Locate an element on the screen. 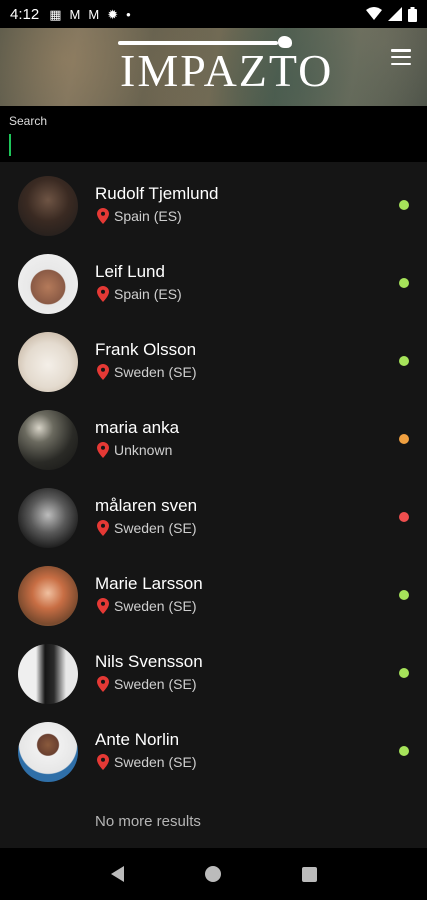 The height and width of the screenshot is (900, 427). app-header: IMPAZTO is located at coordinates (213, 67).